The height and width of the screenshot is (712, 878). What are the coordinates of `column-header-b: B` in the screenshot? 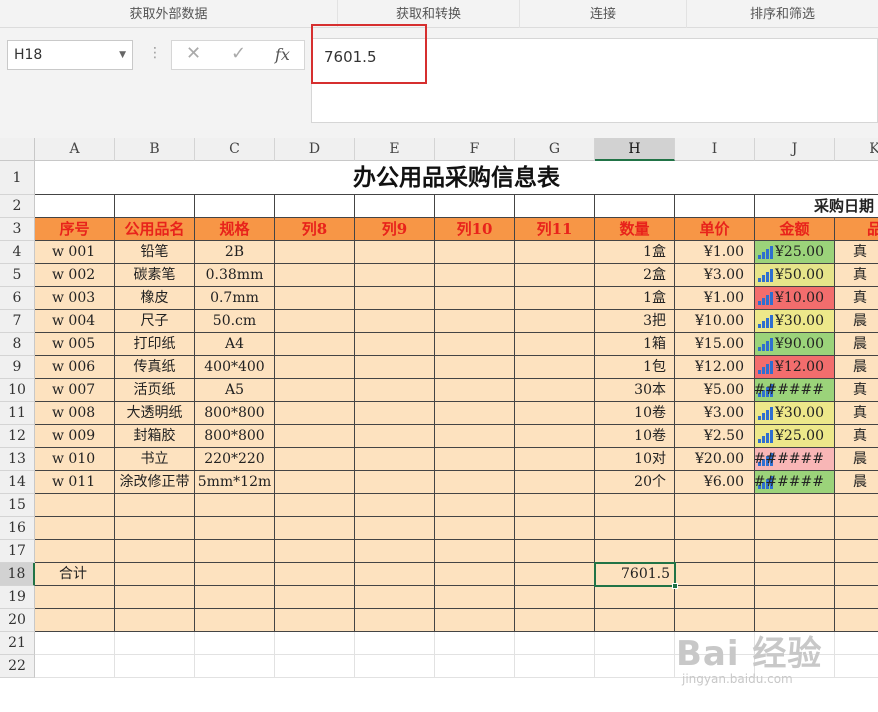 It's located at (155, 149).